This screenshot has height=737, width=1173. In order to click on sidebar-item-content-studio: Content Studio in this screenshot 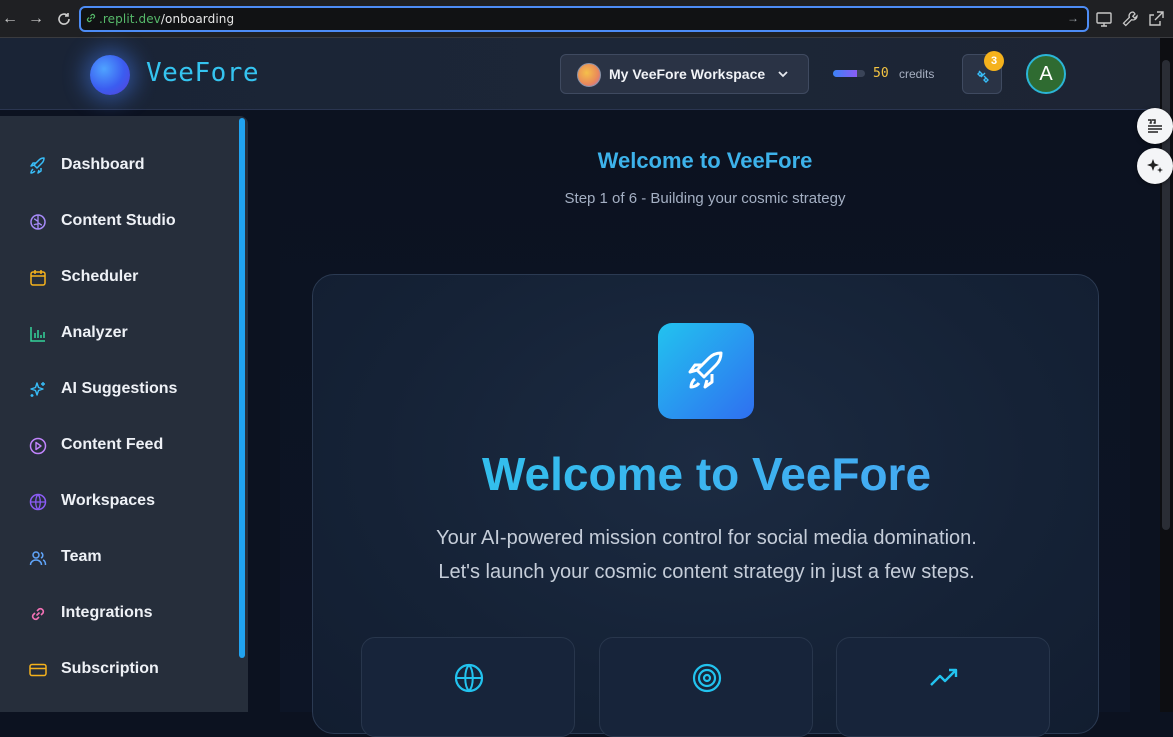, I will do `click(115, 222)`.